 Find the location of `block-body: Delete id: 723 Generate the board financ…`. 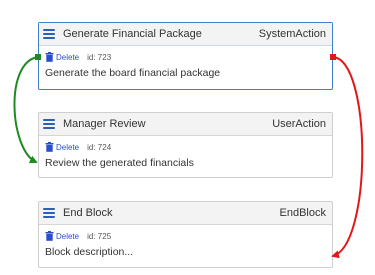

block-body: Delete id: 723 Generate the board financ… is located at coordinates (185, 65).